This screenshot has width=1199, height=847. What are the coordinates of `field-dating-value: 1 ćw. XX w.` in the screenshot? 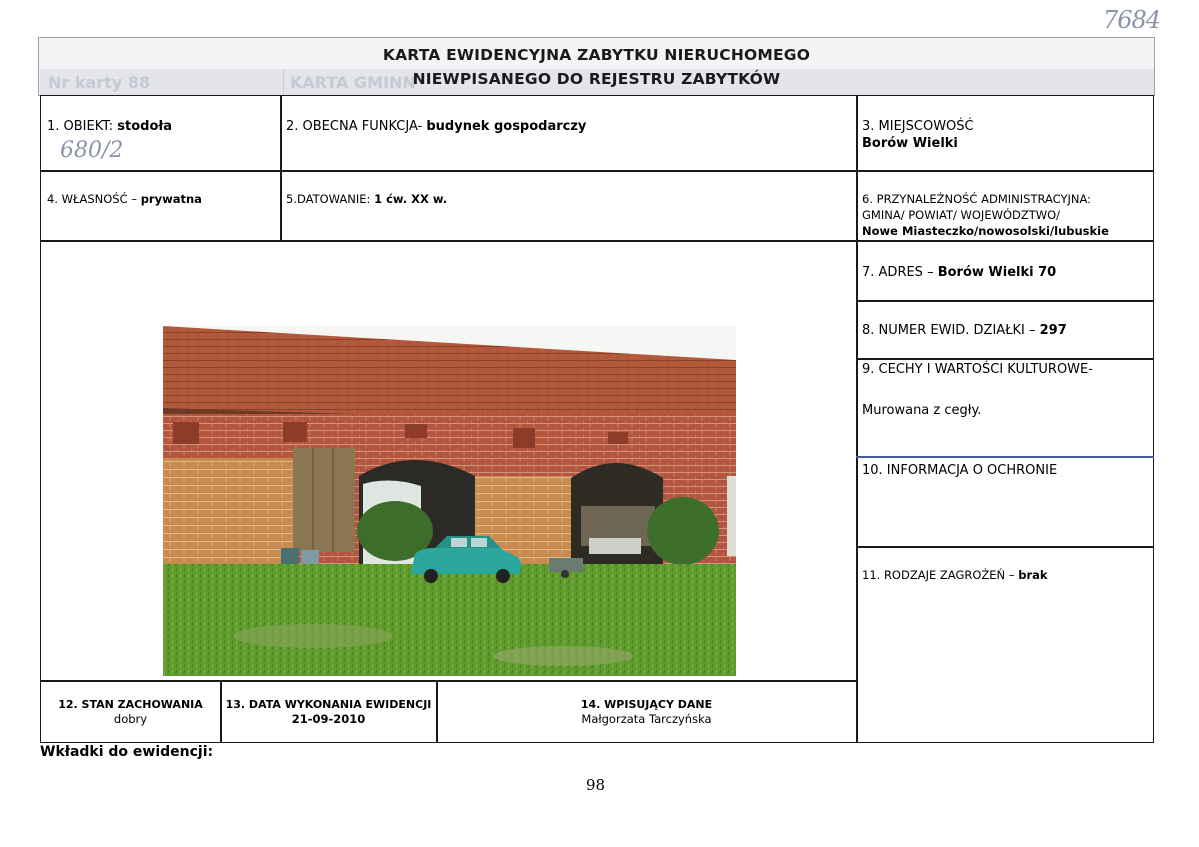 It's located at (411, 199).